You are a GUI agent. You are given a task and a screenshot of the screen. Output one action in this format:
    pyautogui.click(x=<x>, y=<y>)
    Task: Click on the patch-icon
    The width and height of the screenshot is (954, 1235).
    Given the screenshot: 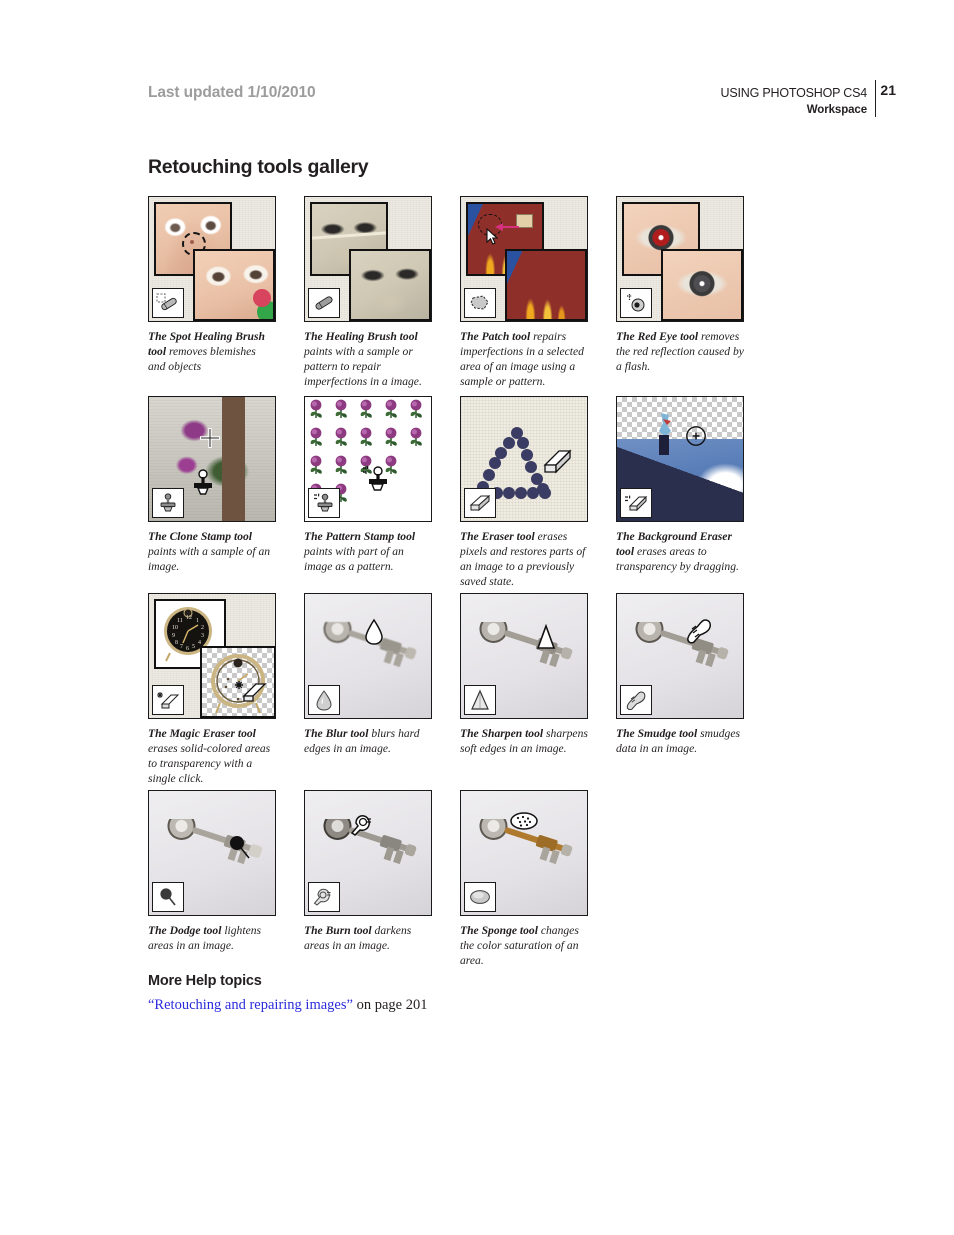 What is the action you would take?
    pyautogui.click(x=480, y=303)
    